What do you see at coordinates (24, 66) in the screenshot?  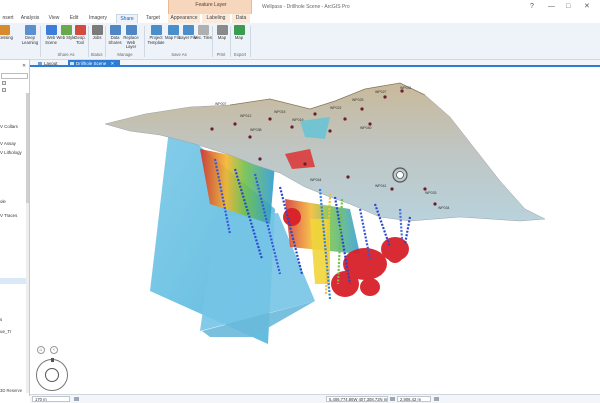 I see `pane-close-icon: ✕` at bounding box center [24, 66].